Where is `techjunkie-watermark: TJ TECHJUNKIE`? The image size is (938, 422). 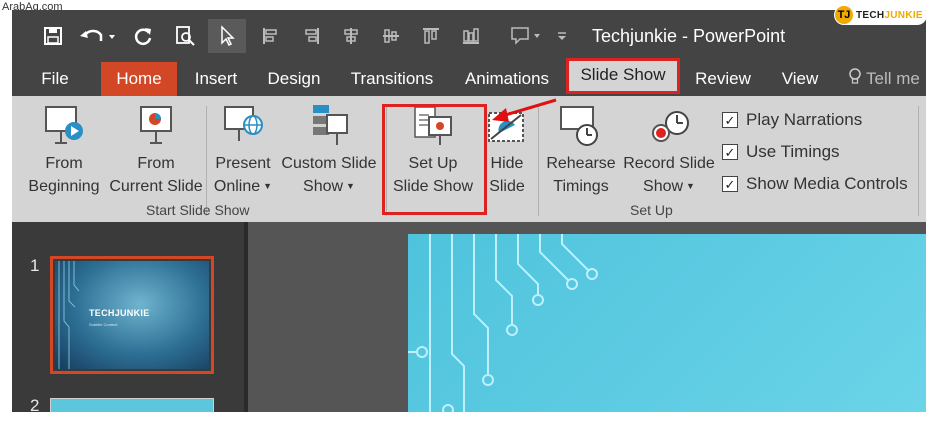
techjunkie-watermark: TJ TECHJUNKIE is located at coordinates (880, 15).